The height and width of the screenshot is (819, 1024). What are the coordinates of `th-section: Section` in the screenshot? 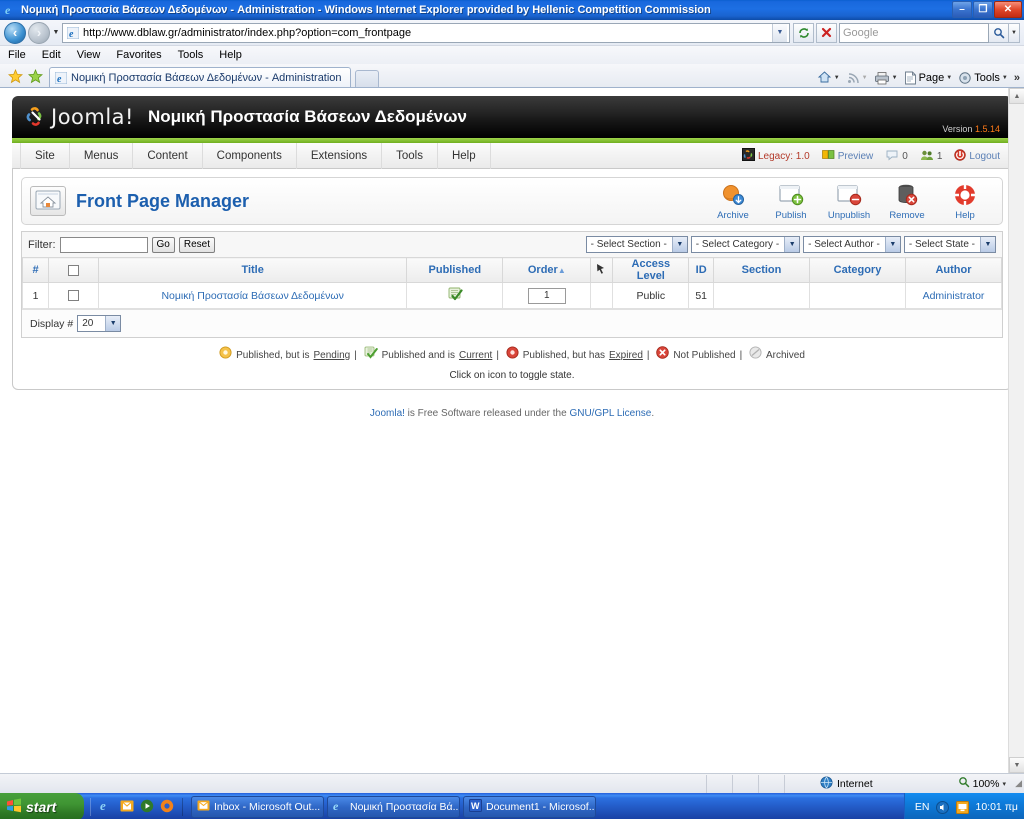 It's located at (761, 270).